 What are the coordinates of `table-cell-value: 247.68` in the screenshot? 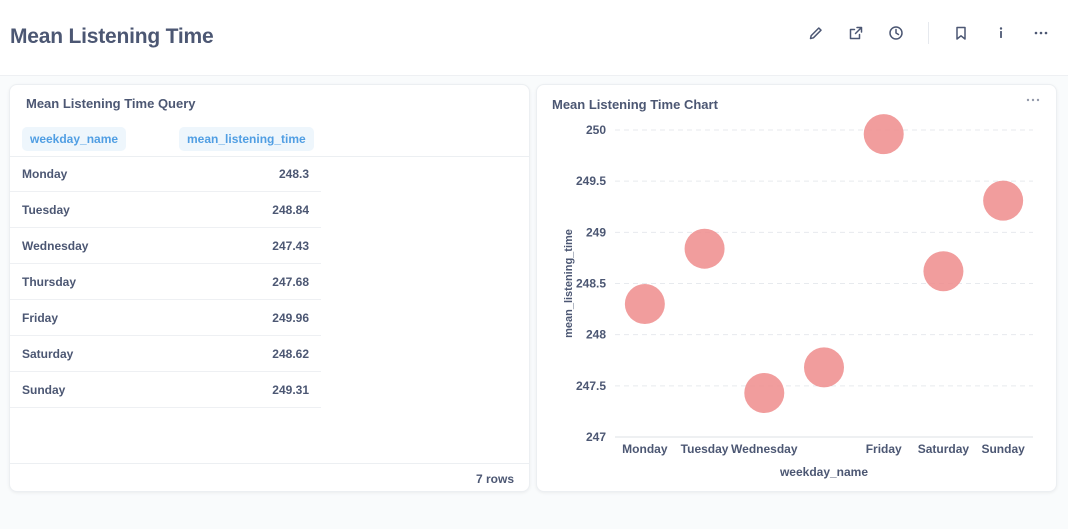 It's located at (290, 282).